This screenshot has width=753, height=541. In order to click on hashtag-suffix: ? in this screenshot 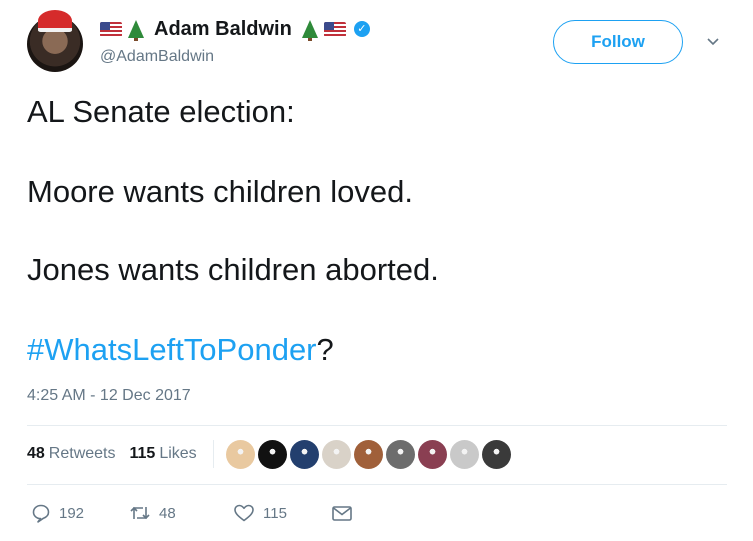, I will do `click(325, 349)`.